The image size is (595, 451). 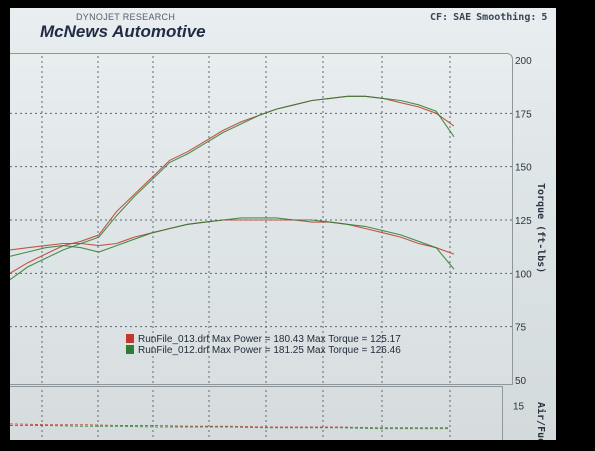 What do you see at coordinates (523, 274) in the screenshot?
I see `y-tick-100: 100` at bounding box center [523, 274].